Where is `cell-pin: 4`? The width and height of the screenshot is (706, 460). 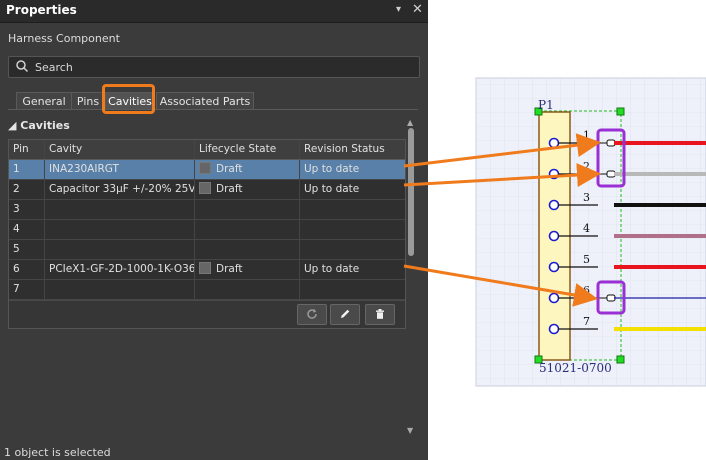
cell-pin: 4 is located at coordinates (27, 229).